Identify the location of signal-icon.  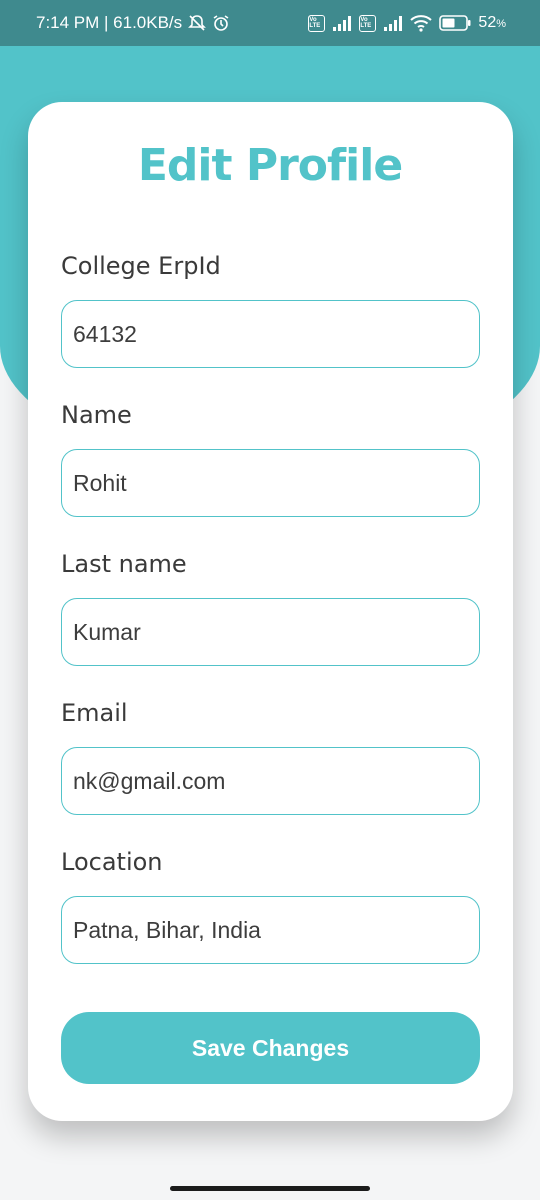
(342, 23).